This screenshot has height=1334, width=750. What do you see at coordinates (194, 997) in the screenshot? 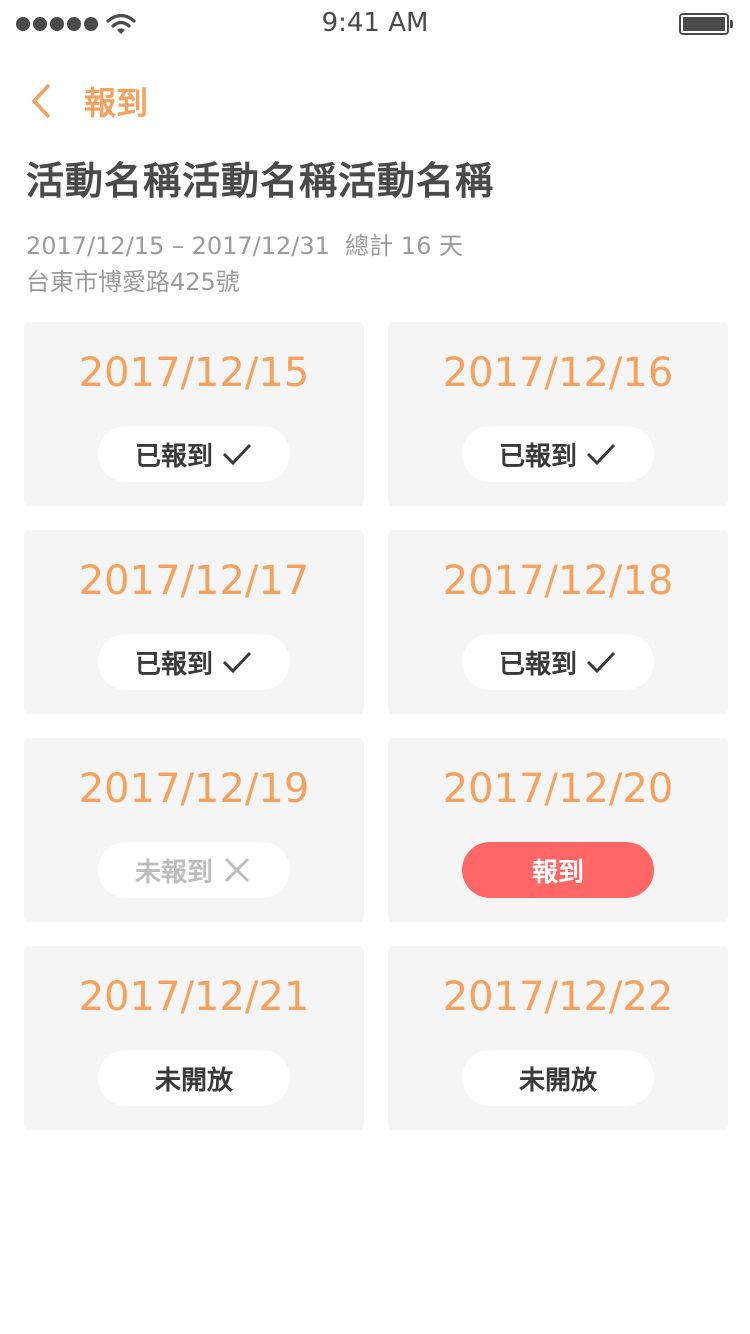
I see `day-date: 2017/12/21` at bounding box center [194, 997].